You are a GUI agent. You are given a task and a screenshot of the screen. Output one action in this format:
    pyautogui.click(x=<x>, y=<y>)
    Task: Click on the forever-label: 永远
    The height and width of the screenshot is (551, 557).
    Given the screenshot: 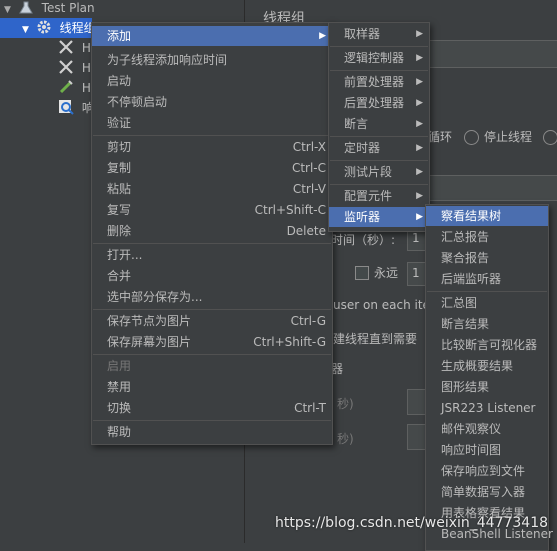 What is the action you would take?
    pyautogui.click(x=386, y=273)
    